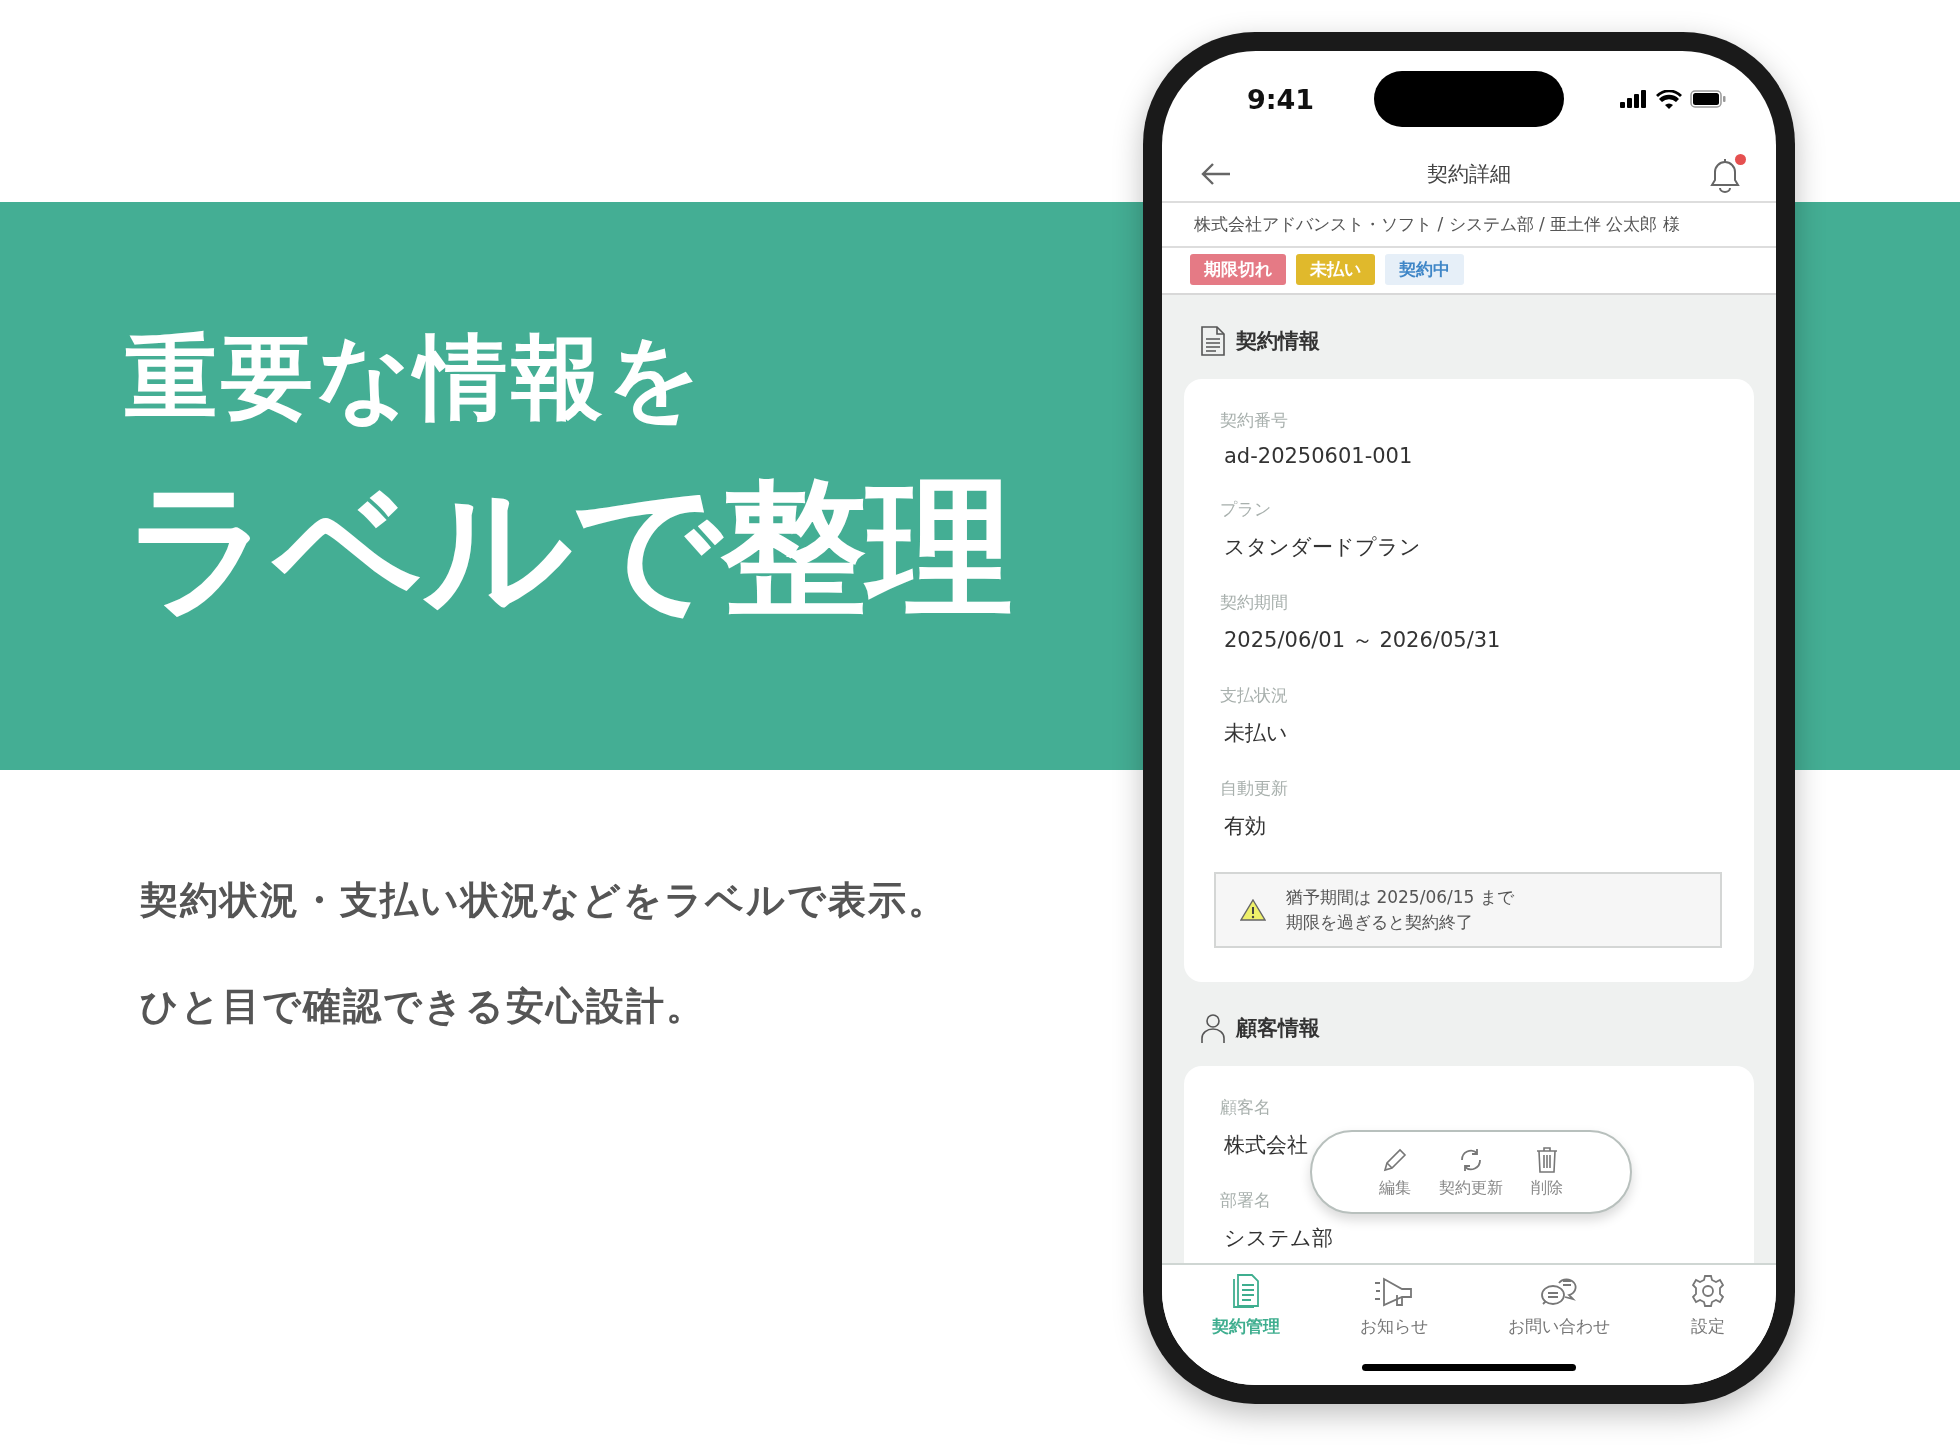 The height and width of the screenshot is (1446, 1960). I want to click on breadcrumb-text: 株式会社アドバンスト・ソフト / システム部 / 亜土伴 公太郎 様, so click(1437, 224).